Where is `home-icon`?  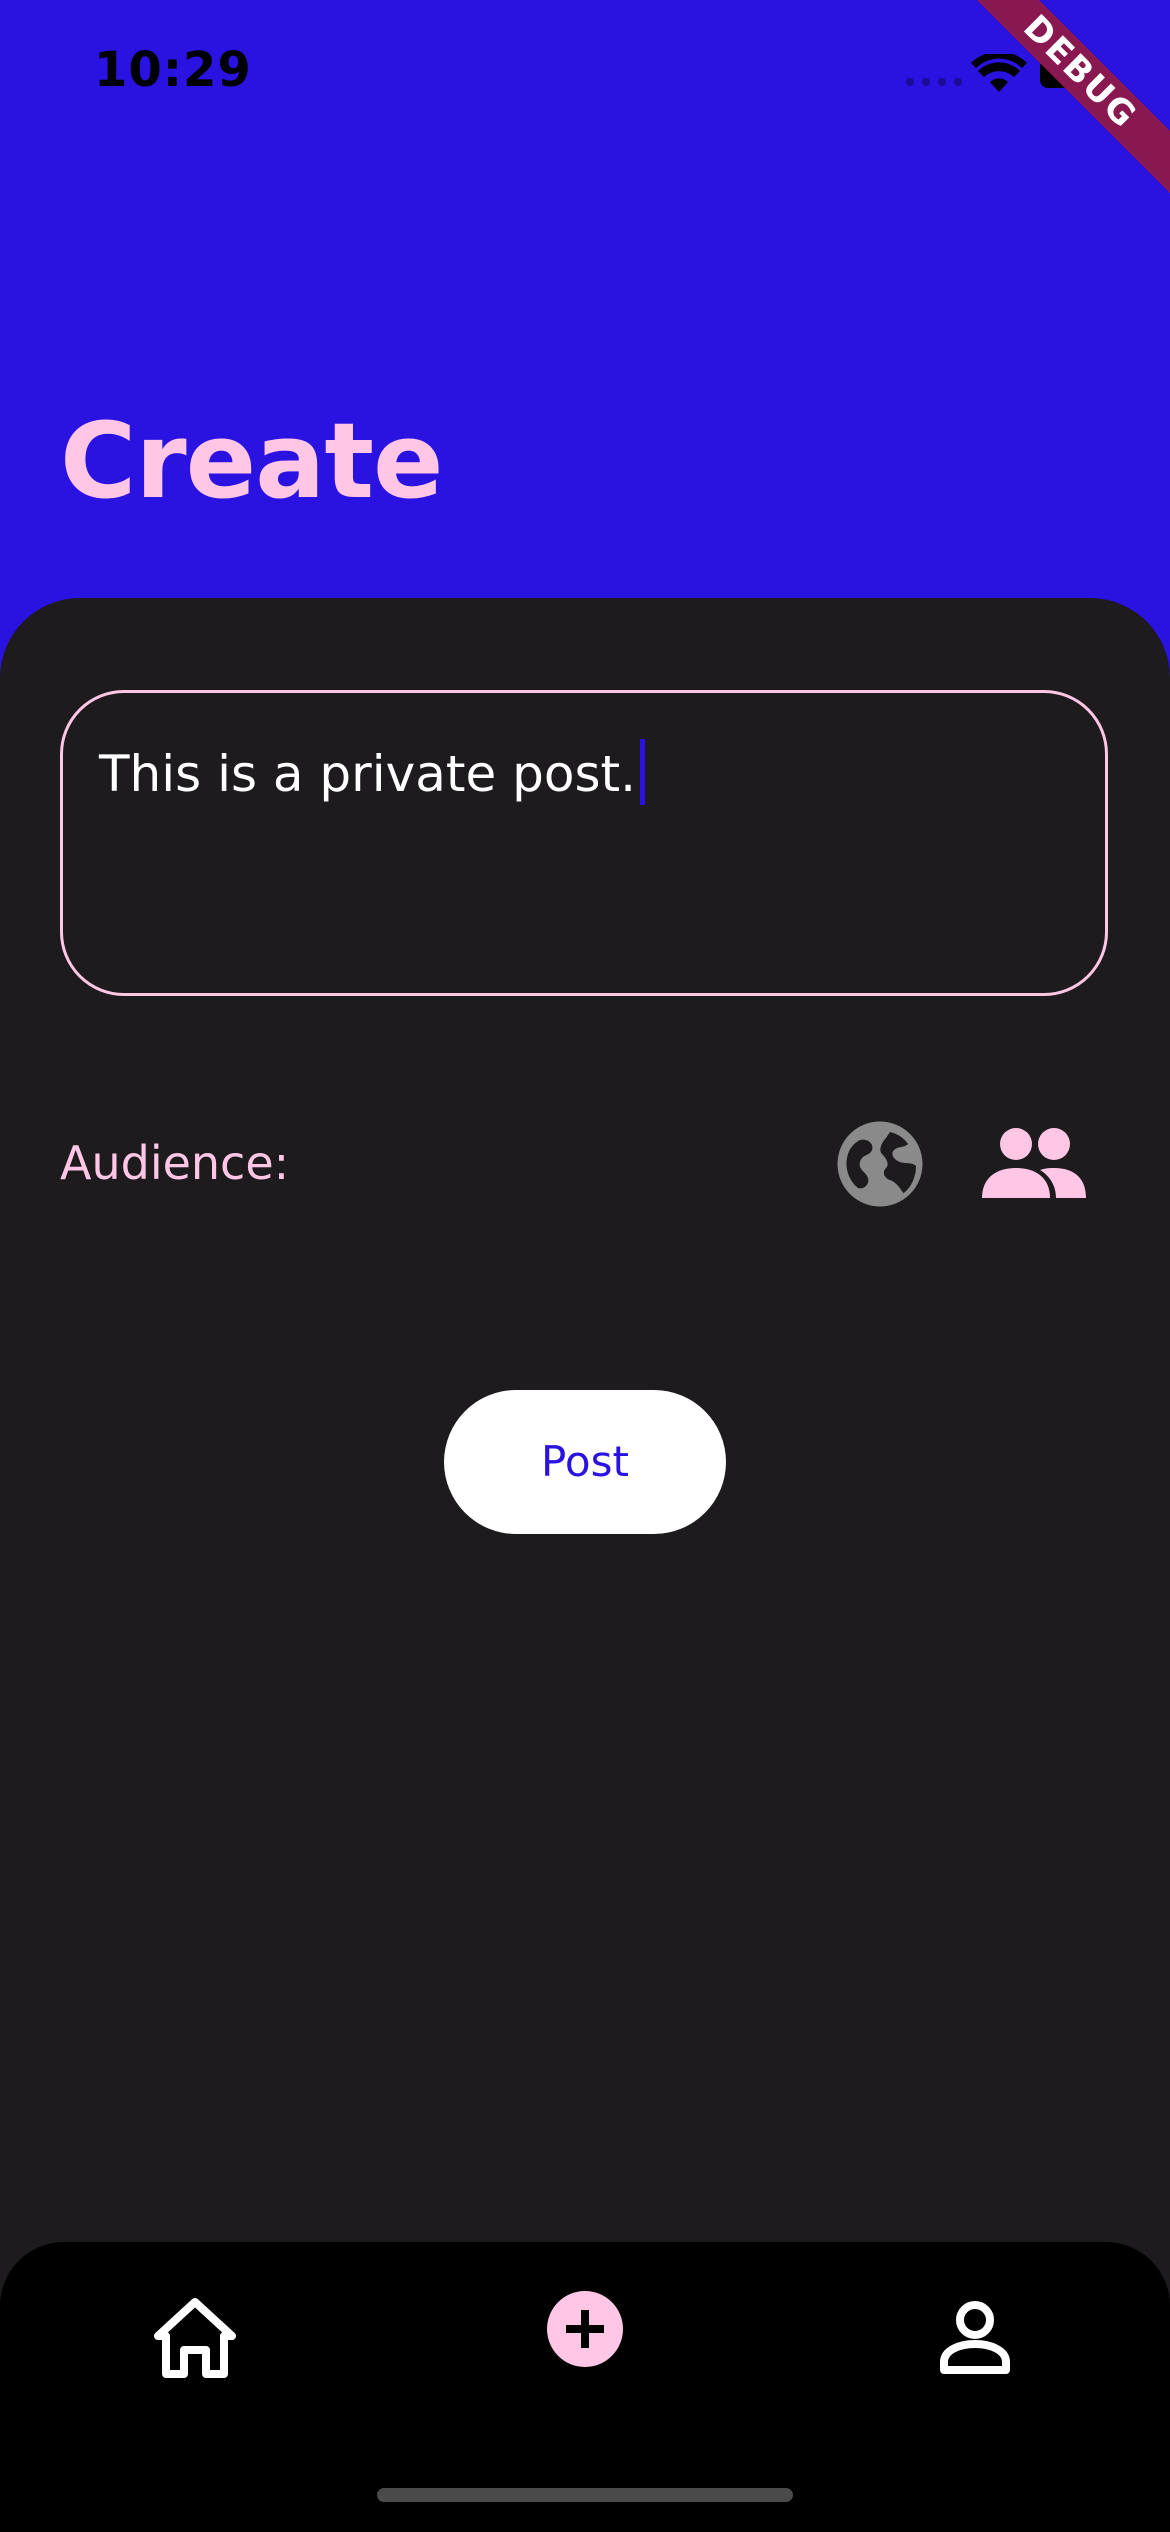 home-icon is located at coordinates (195, 2337).